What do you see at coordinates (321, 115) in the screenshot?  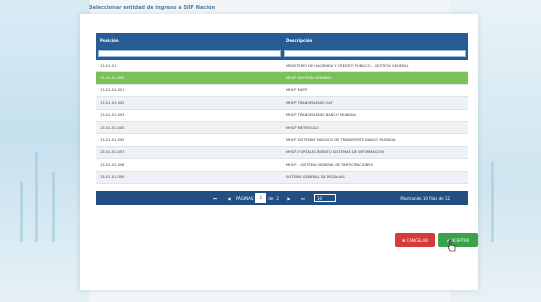 I see `description-cell: MHCP TRANSMILENIO BANCO MUNDIAL` at bounding box center [321, 115].